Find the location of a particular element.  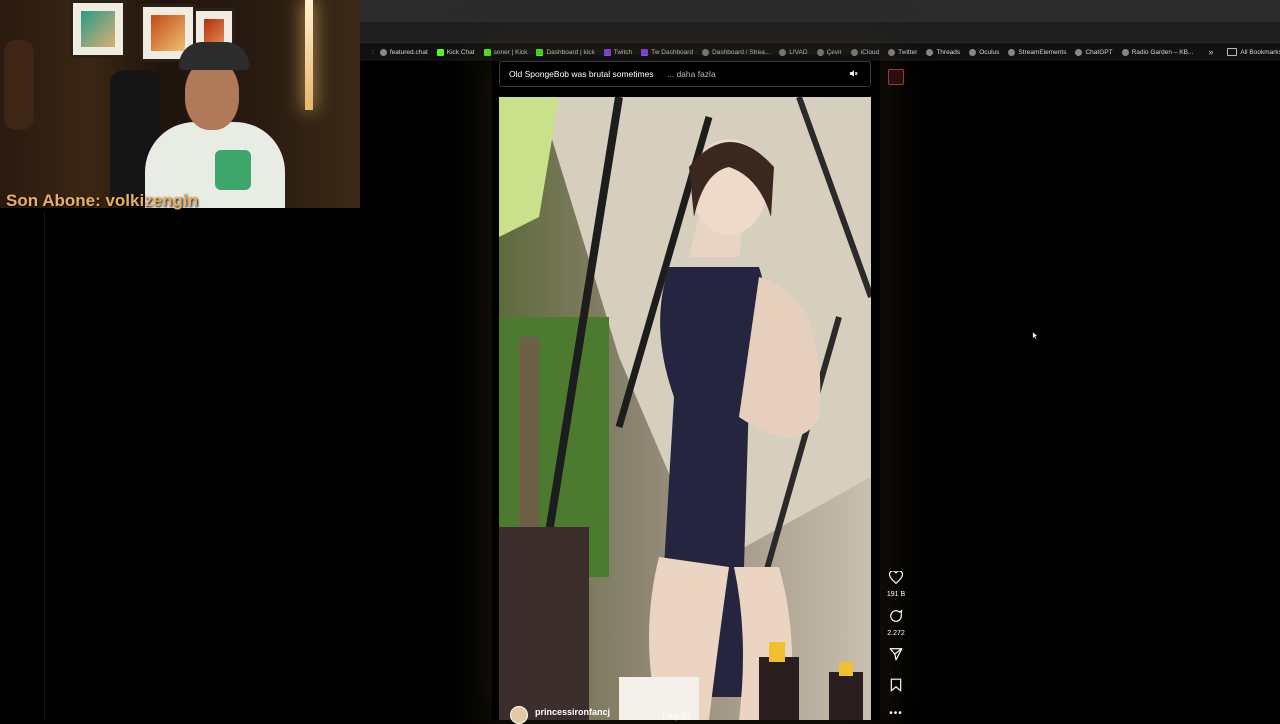

divider is located at coordinates (44, 465).